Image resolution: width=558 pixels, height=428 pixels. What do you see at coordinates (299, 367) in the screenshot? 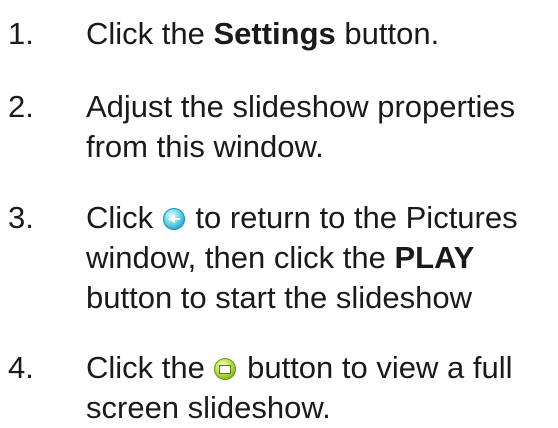
I see `step-line: Click the button to view a full` at bounding box center [299, 367].